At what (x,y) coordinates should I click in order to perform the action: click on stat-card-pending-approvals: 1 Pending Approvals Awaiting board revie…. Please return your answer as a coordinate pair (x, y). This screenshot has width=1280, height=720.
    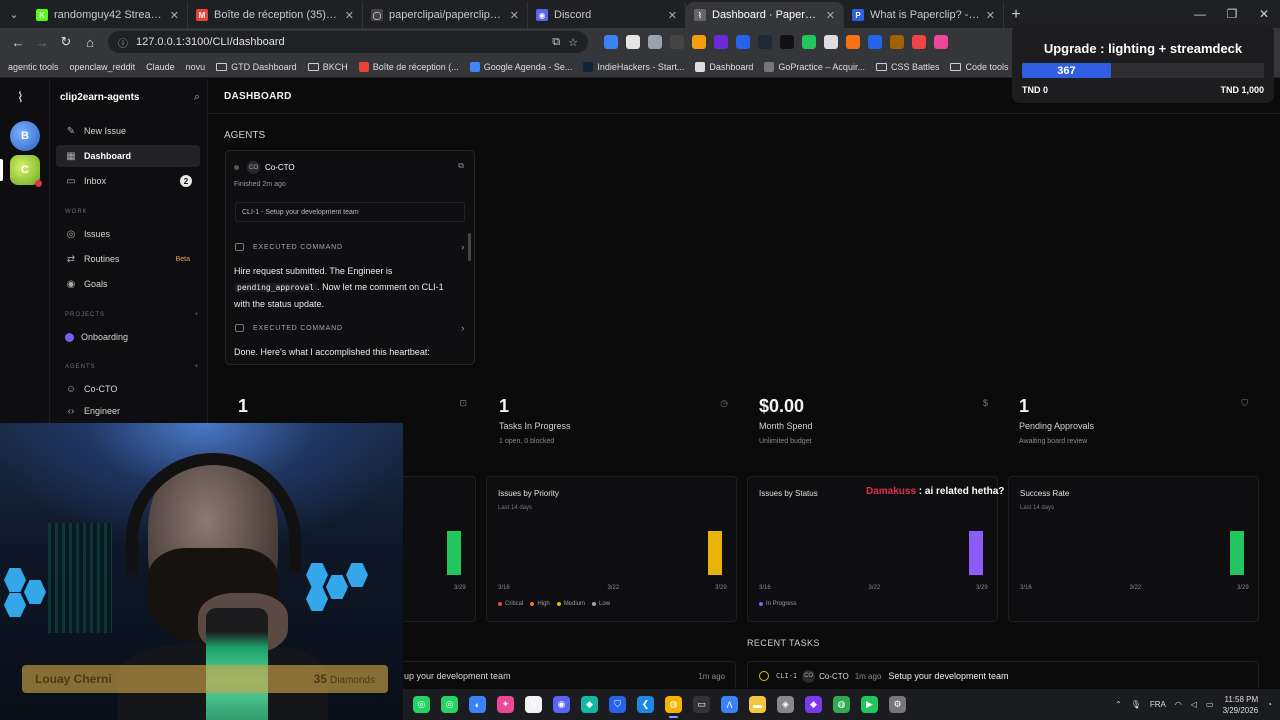
    Looking at the image, I should click on (1131, 418).